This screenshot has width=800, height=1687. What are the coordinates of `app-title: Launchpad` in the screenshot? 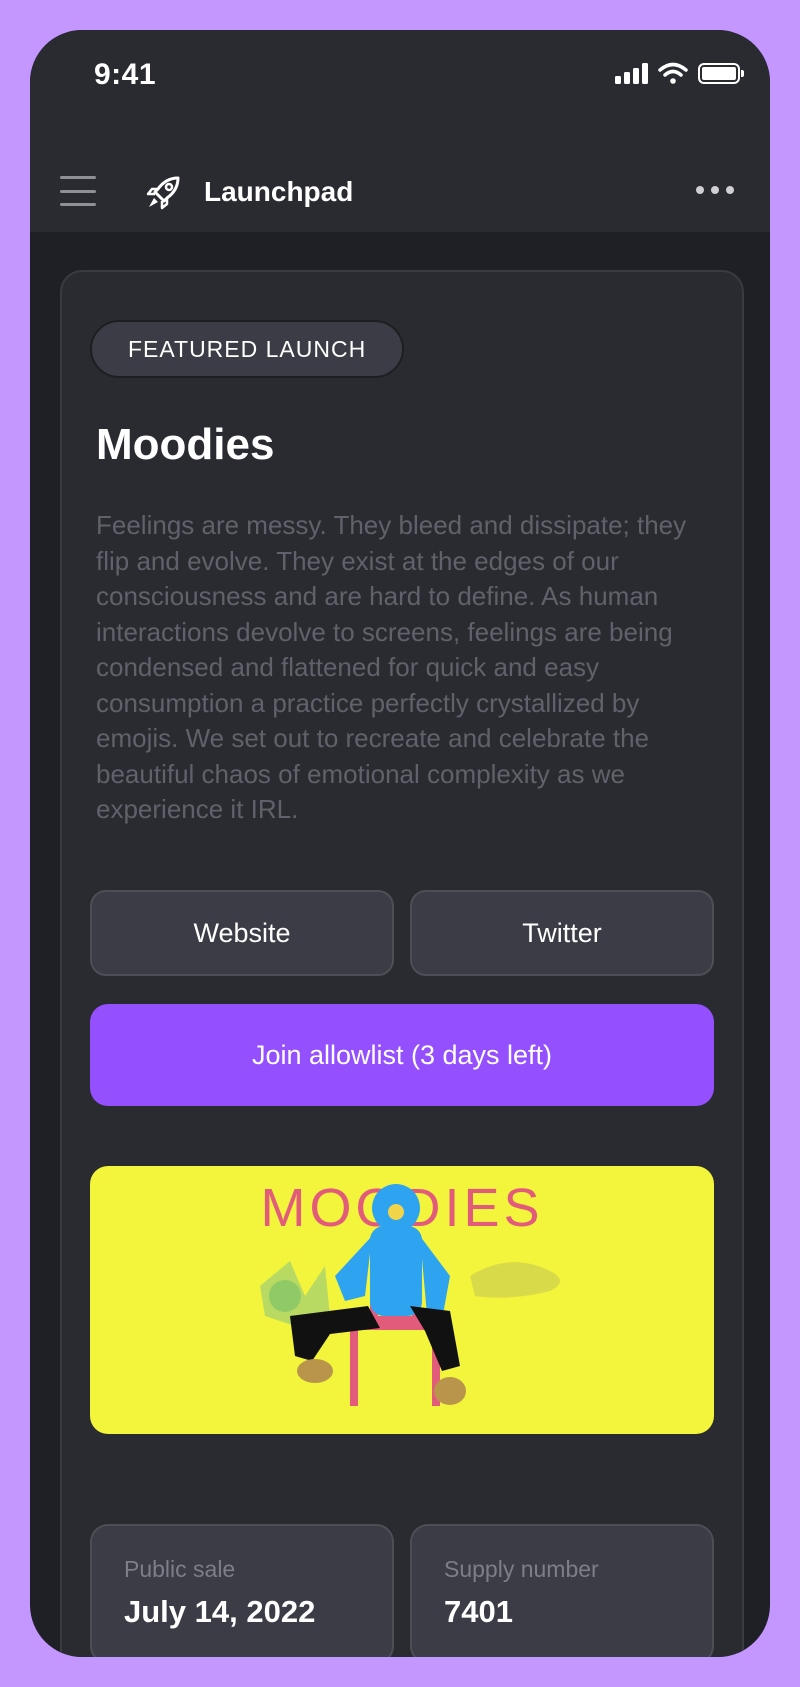 It's located at (279, 191).